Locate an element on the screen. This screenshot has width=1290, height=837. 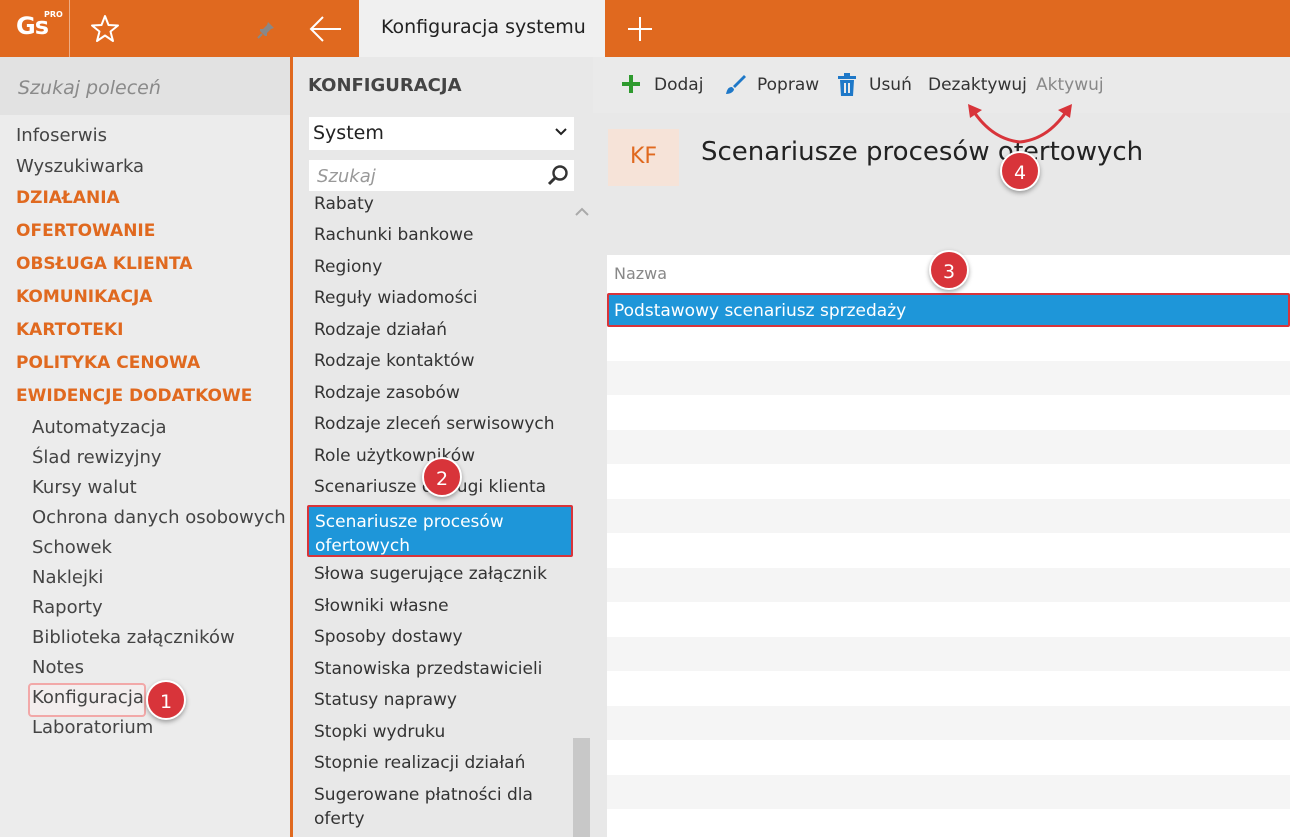
nav-konfiguracja: Konfiguracja is located at coordinates (88, 697).